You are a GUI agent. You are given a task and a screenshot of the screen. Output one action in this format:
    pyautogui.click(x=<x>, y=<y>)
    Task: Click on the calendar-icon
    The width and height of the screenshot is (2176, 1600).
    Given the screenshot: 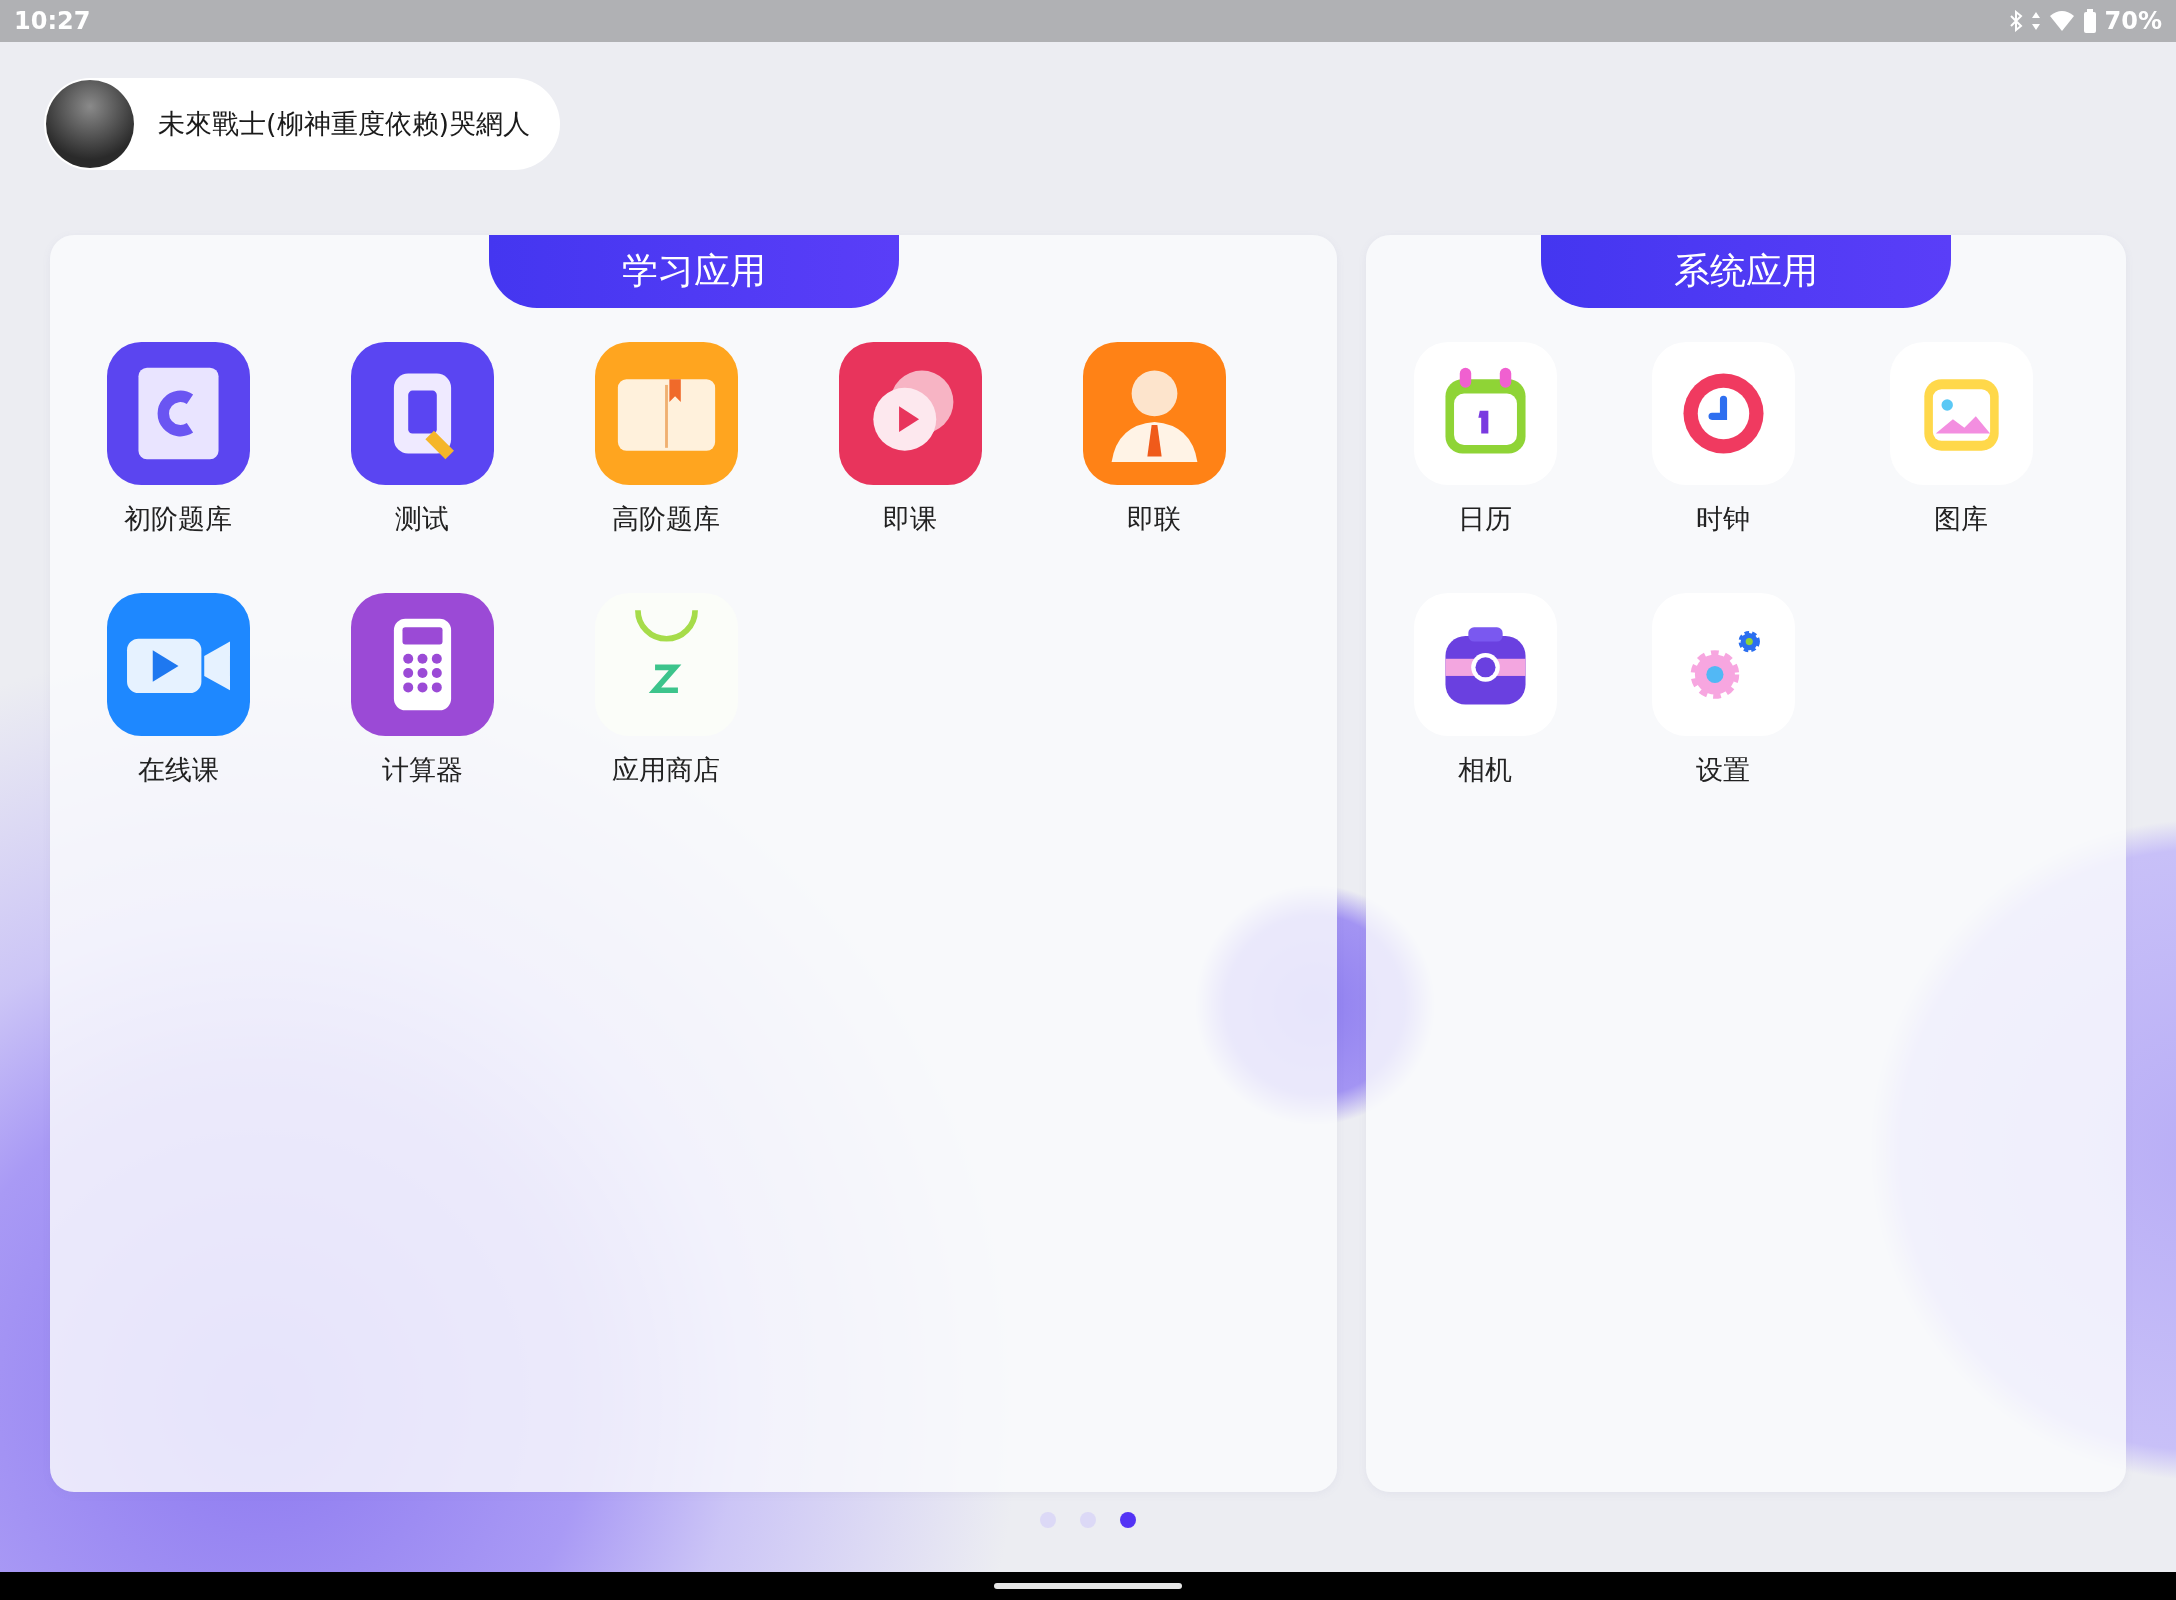 What is the action you would take?
    pyautogui.click(x=1485, y=413)
    